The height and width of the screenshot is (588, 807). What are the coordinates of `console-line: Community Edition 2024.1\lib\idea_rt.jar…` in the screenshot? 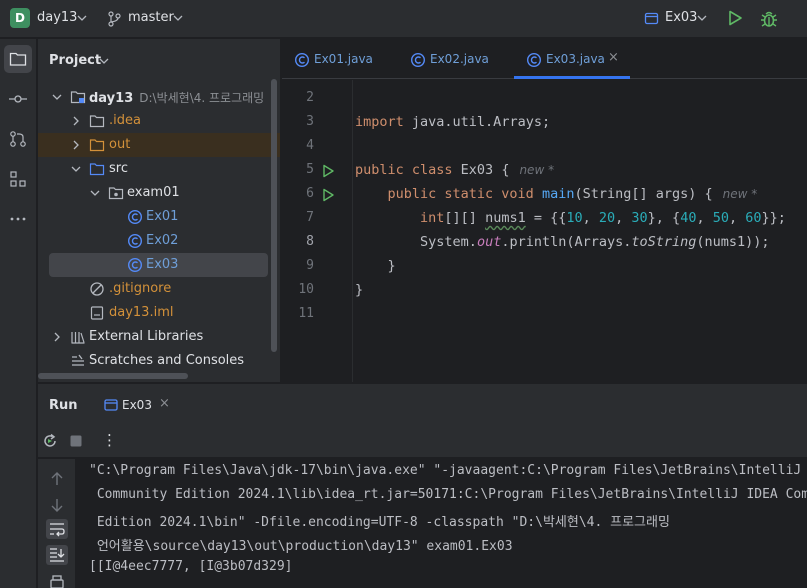 It's located at (448, 494).